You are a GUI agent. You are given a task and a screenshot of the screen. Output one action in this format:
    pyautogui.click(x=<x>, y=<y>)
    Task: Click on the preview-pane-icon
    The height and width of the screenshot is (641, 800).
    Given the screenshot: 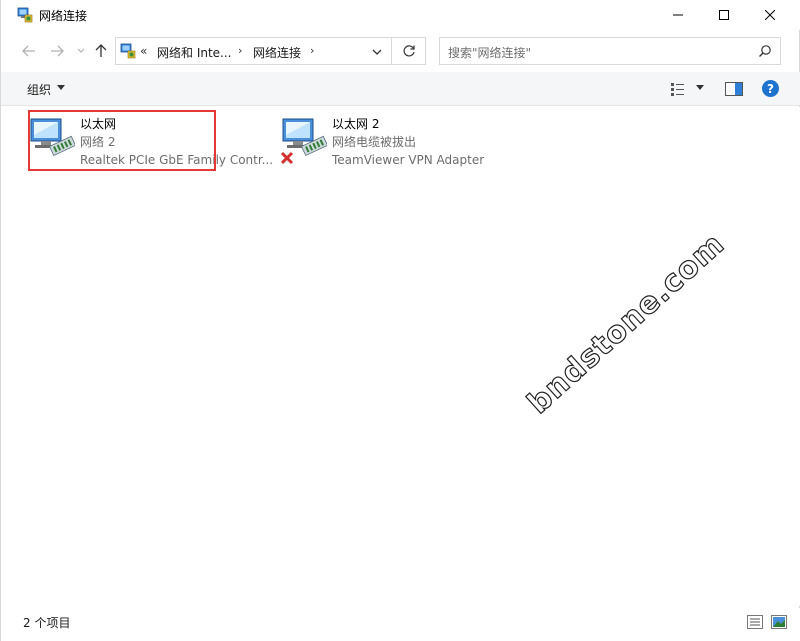 What is the action you would take?
    pyautogui.click(x=734, y=89)
    